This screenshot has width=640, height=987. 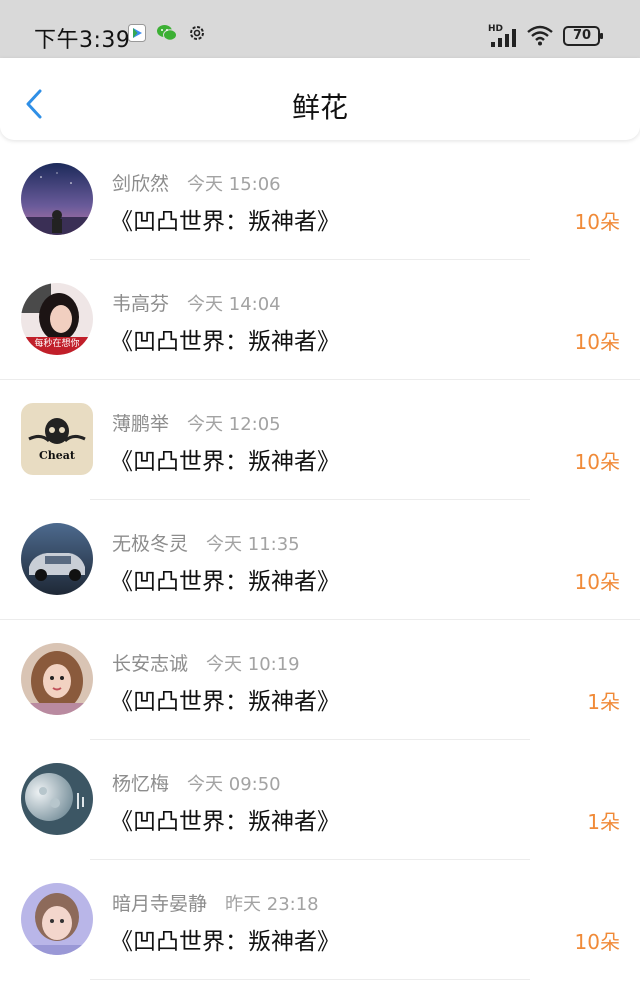 What do you see at coordinates (140, 424) in the screenshot?
I see `user-name: 薄鹏举` at bounding box center [140, 424].